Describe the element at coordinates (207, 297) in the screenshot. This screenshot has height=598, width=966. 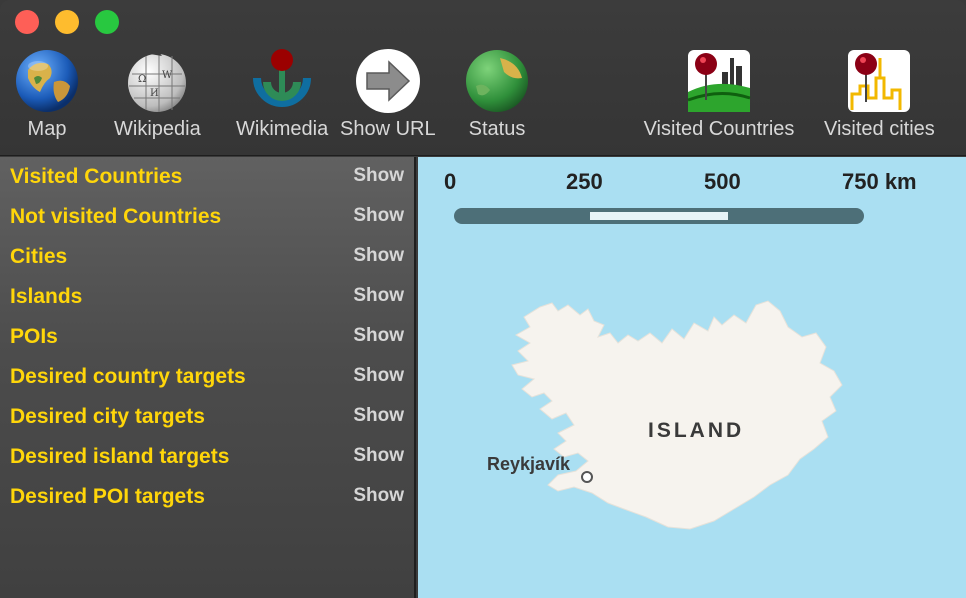
I see `list-item: Islands Show` at that location.